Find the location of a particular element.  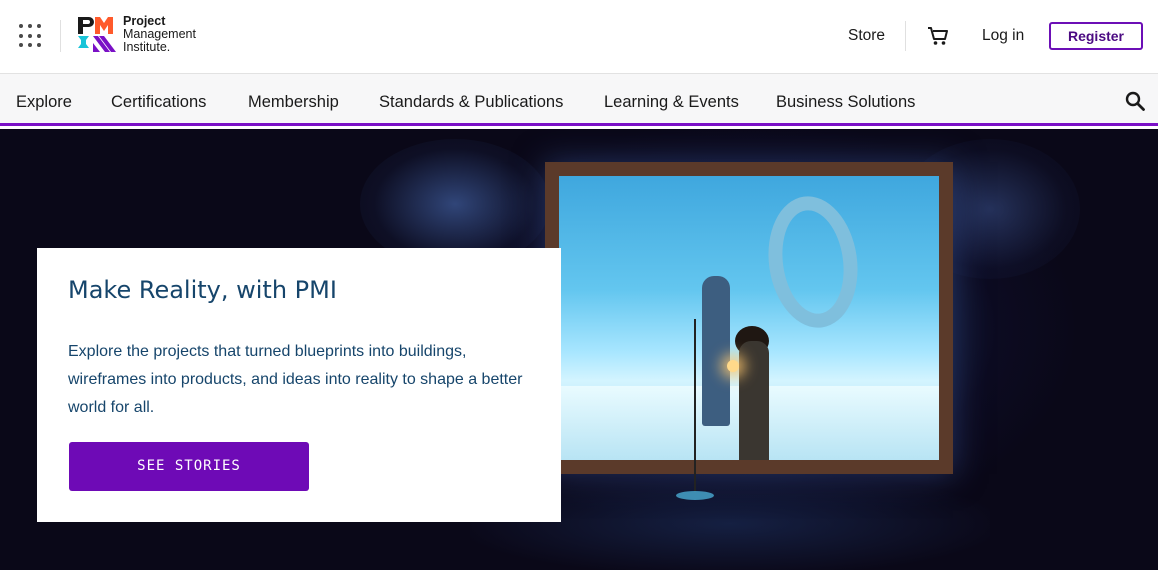

lamp-stand is located at coordinates (695, 408).